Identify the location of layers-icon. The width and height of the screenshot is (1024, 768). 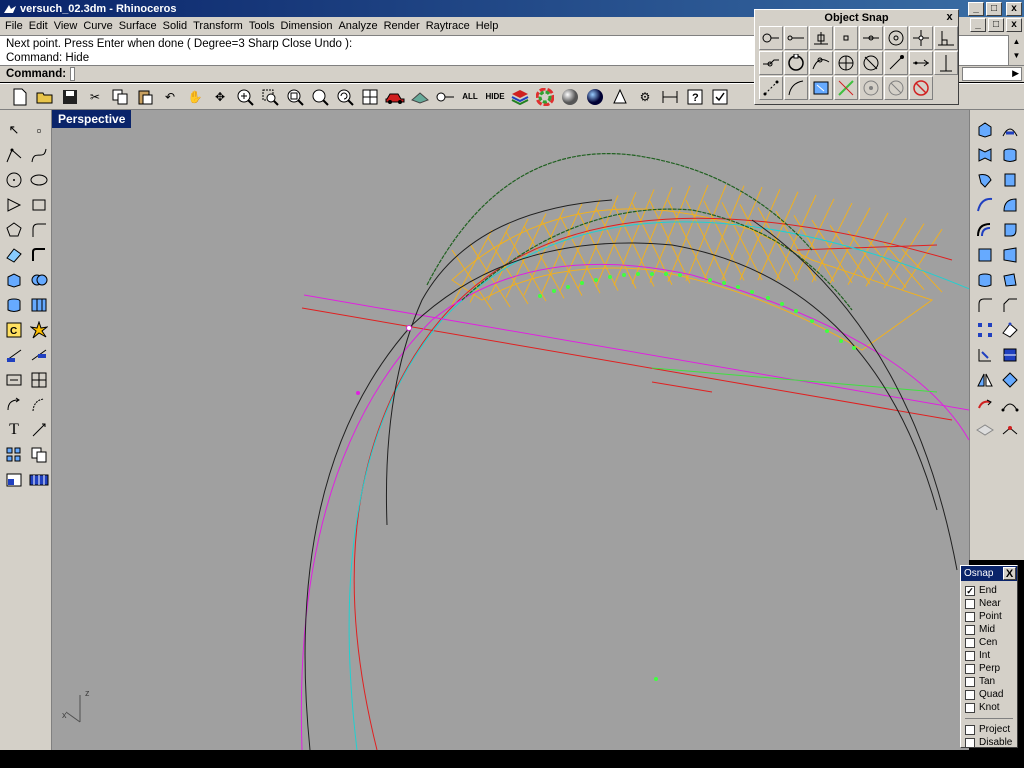
(520, 97).